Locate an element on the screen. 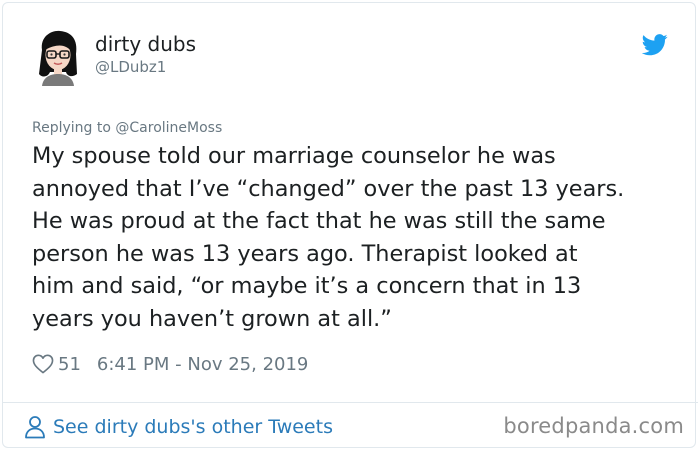  twitter-bird-icon is located at coordinates (655, 45).